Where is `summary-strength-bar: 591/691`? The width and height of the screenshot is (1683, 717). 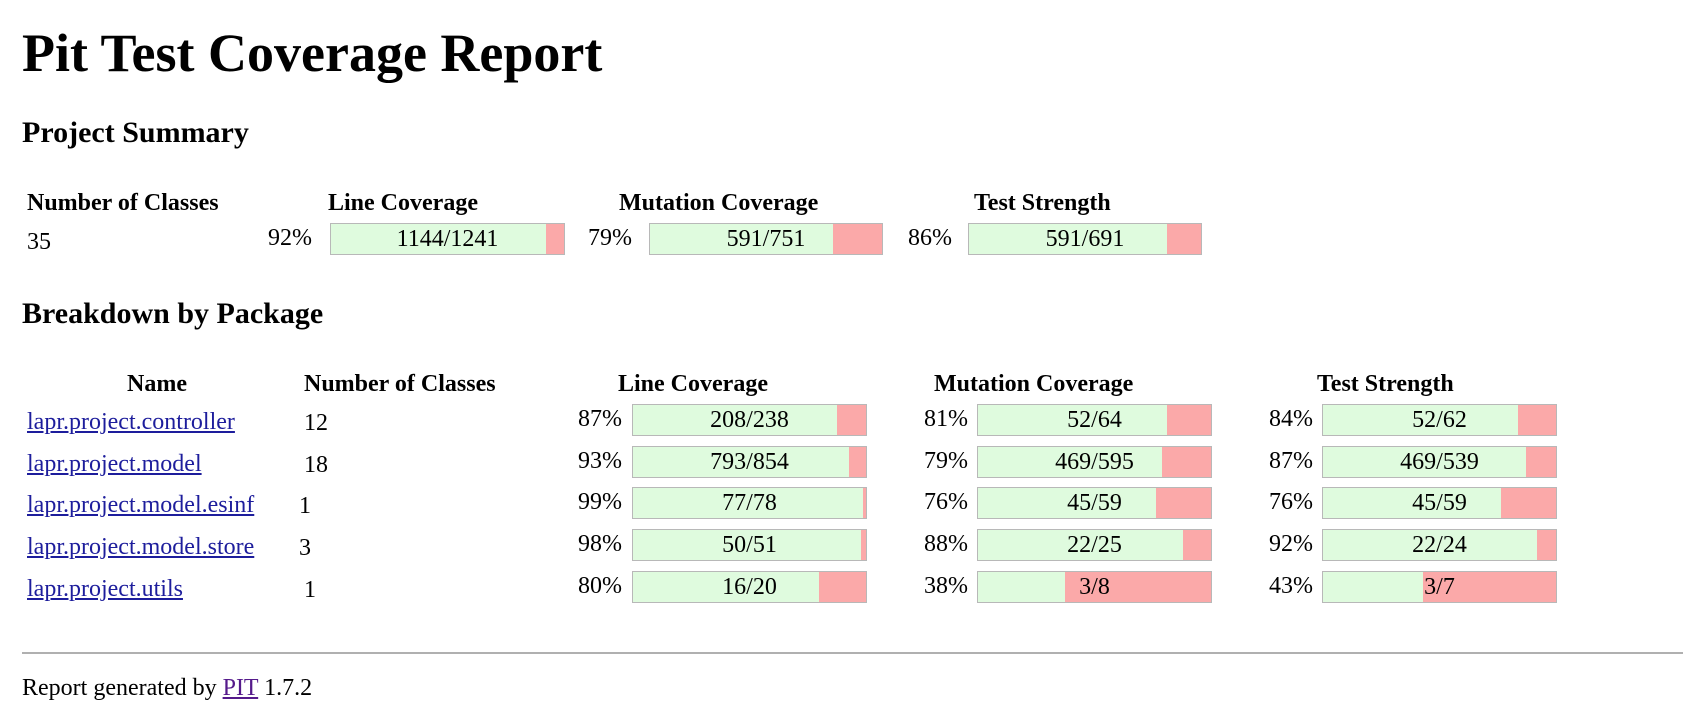
summary-strength-bar: 591/691 is located at coordinates (1085, 239).